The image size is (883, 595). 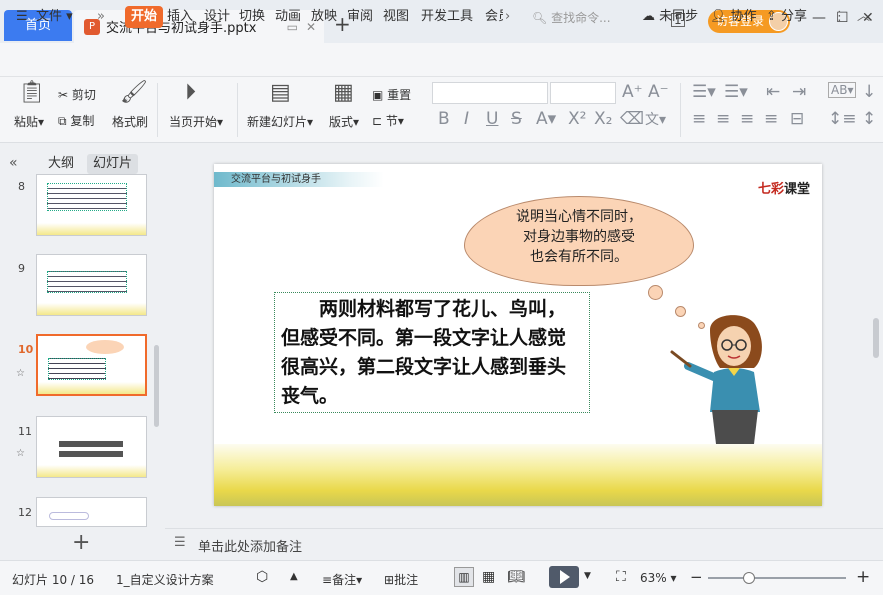 I want to click on decrease-indent-icon: ⇤, so click(x=773, y=92).